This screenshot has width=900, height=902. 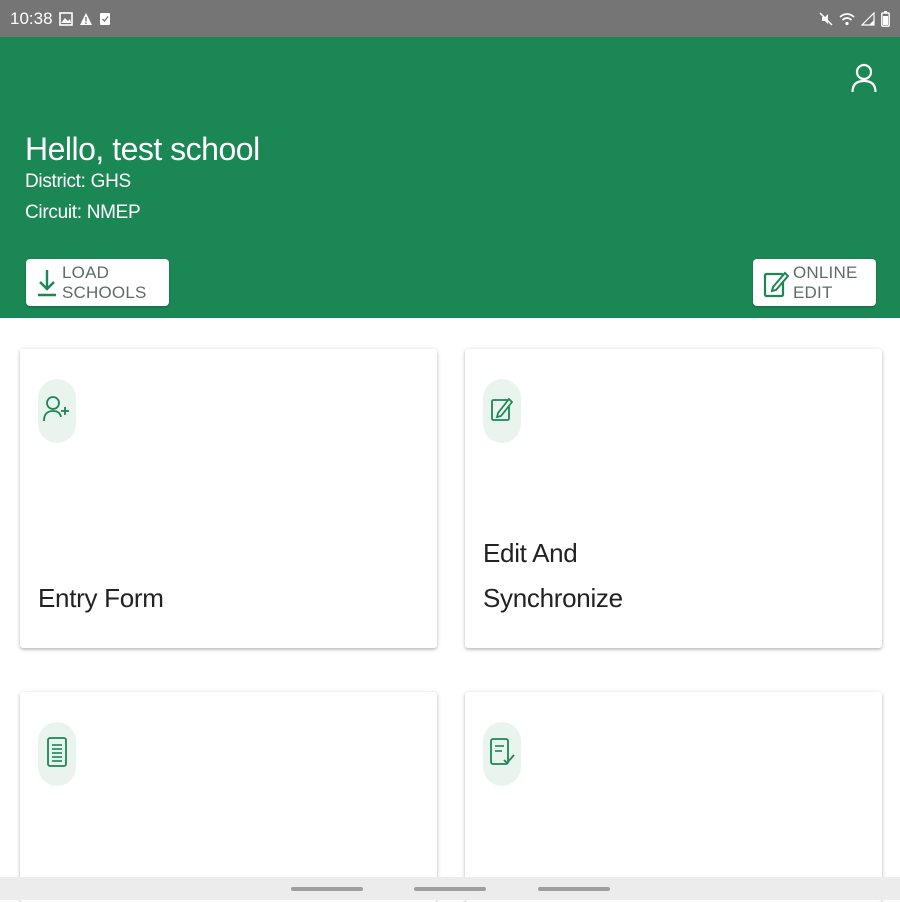 I want to click on list-document-icon, so click(x=57, y=754).